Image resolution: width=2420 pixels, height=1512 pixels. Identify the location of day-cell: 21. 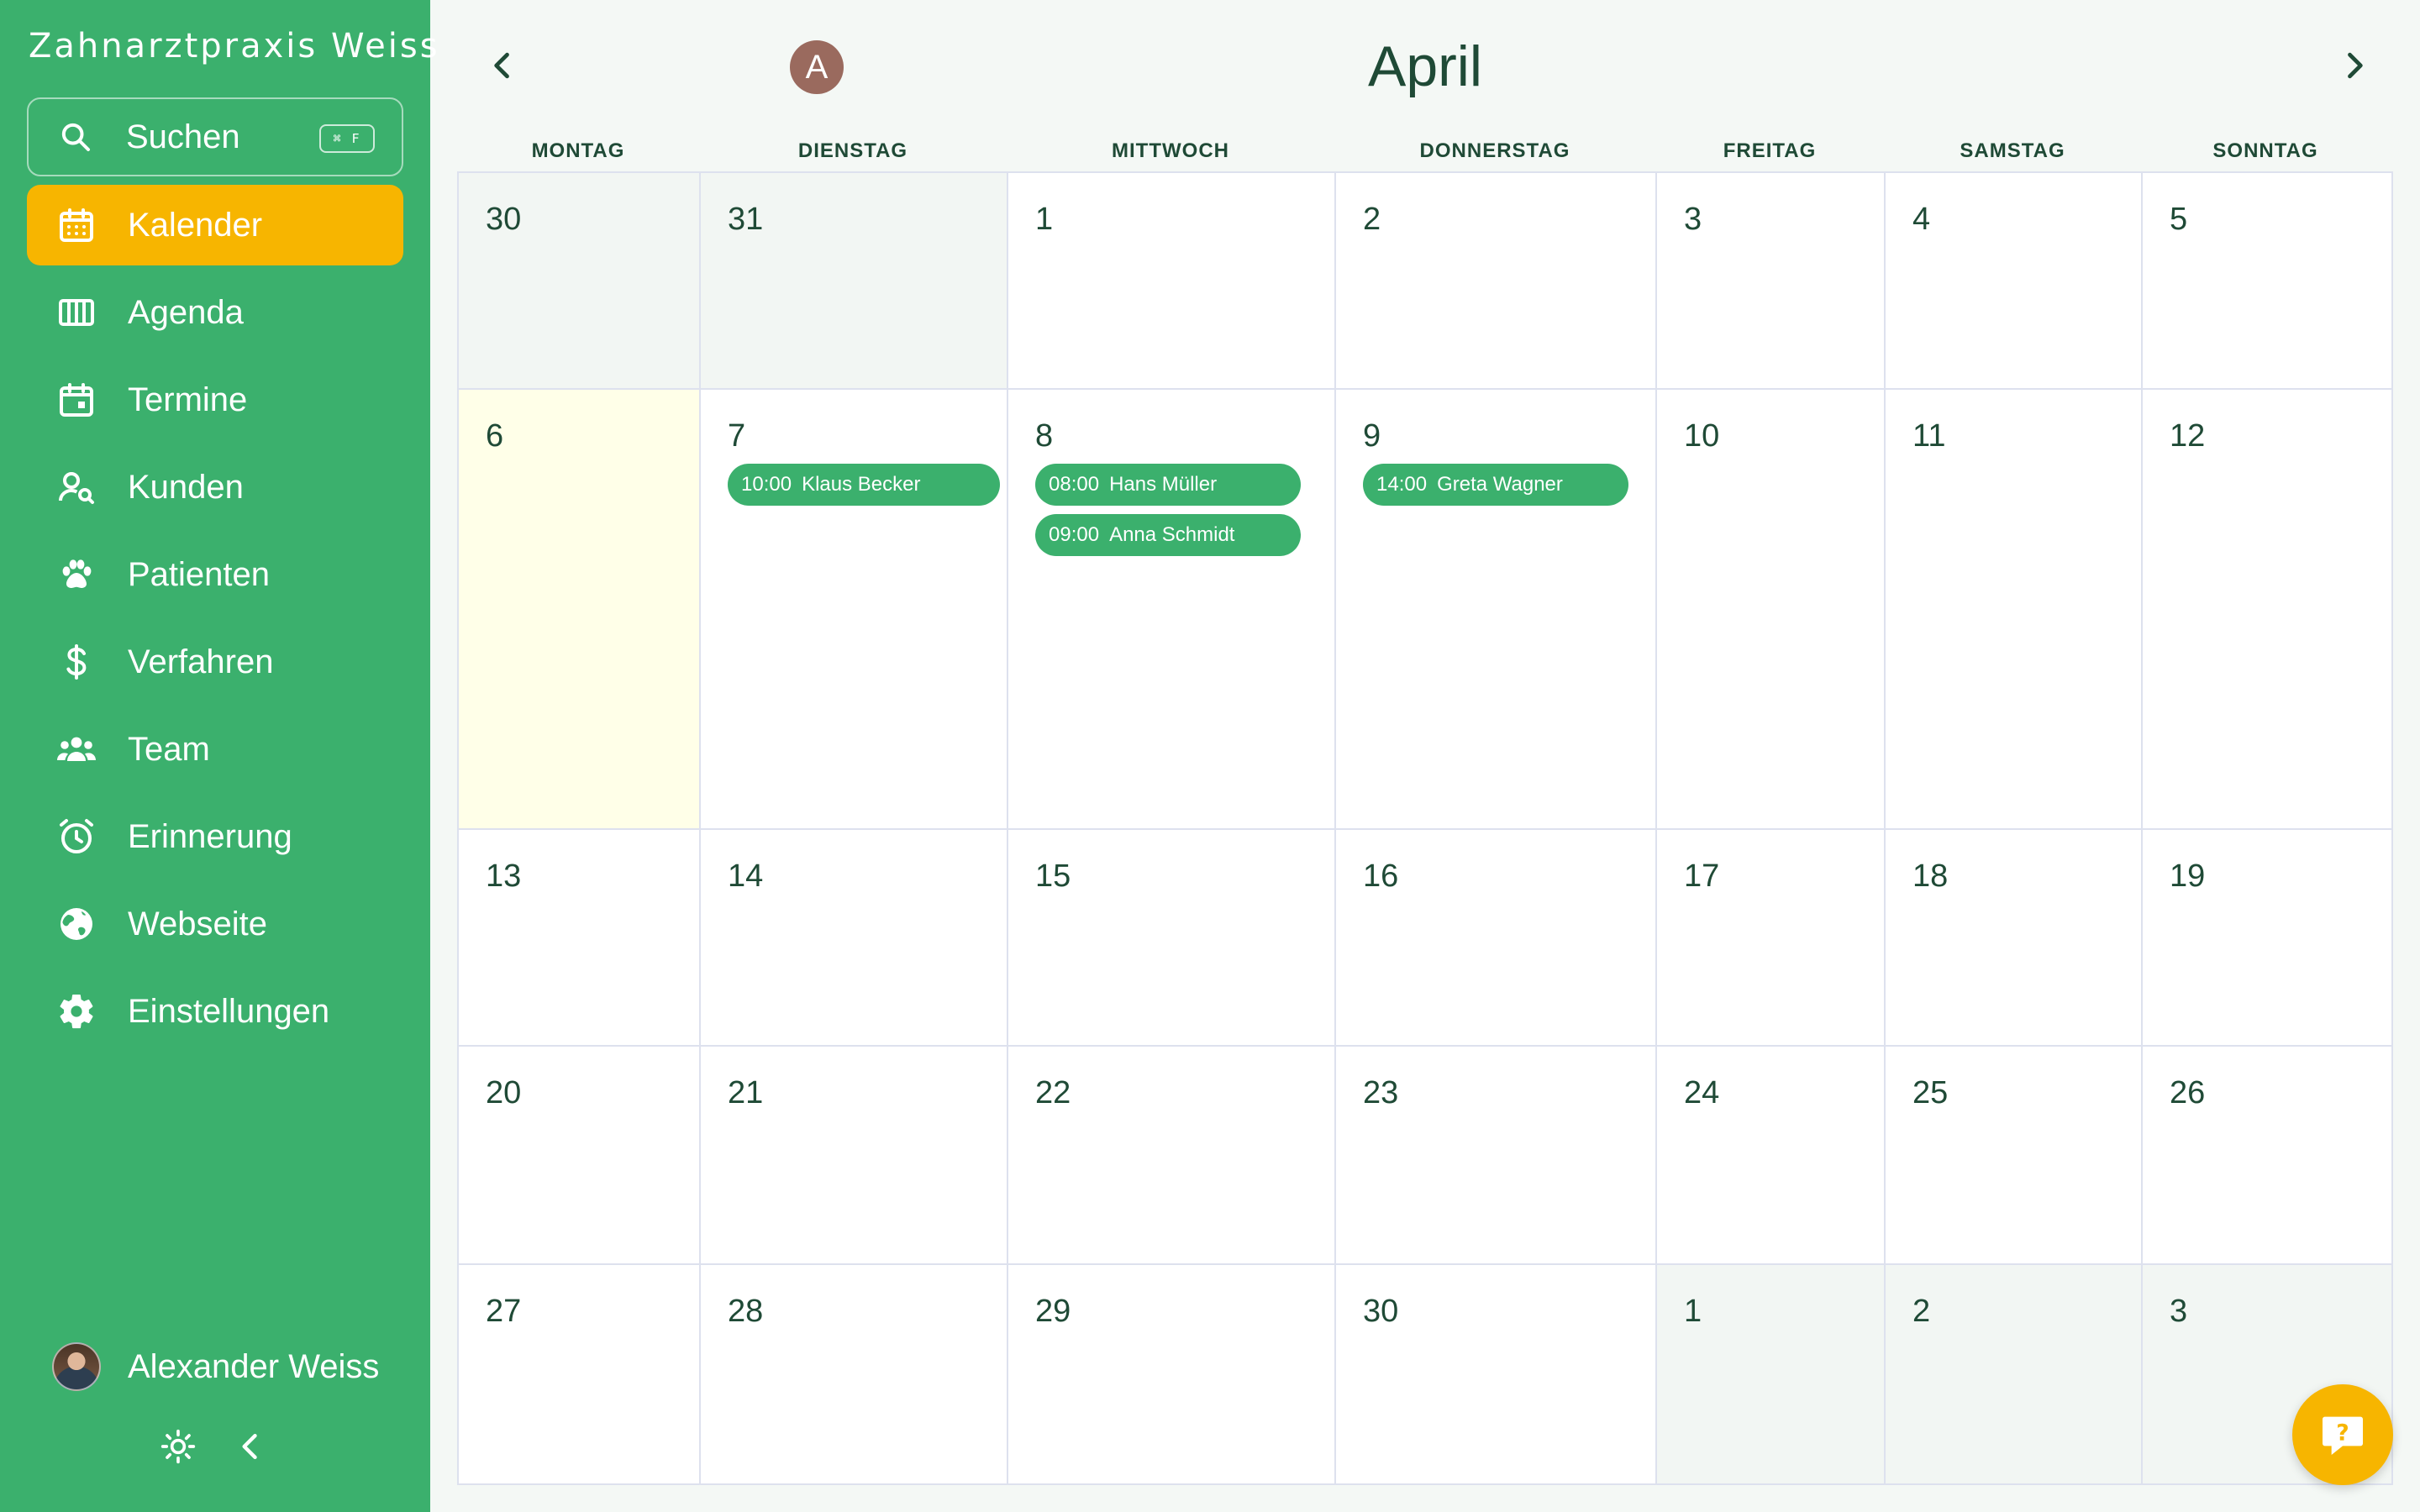
(855, 1156).